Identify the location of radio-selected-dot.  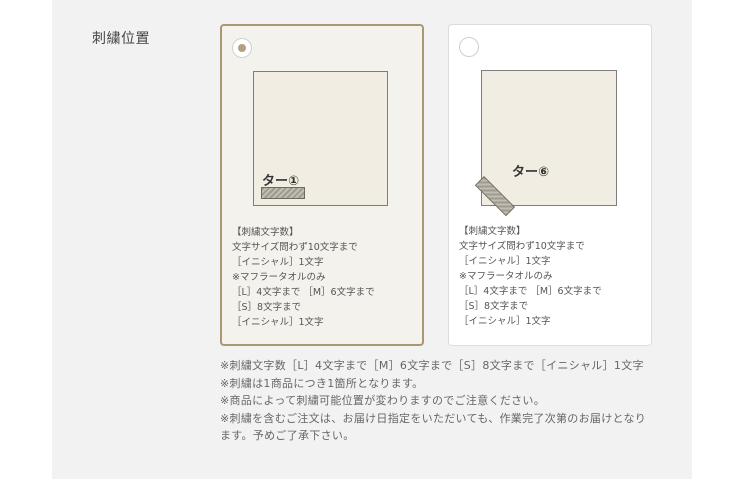
(242, 48).